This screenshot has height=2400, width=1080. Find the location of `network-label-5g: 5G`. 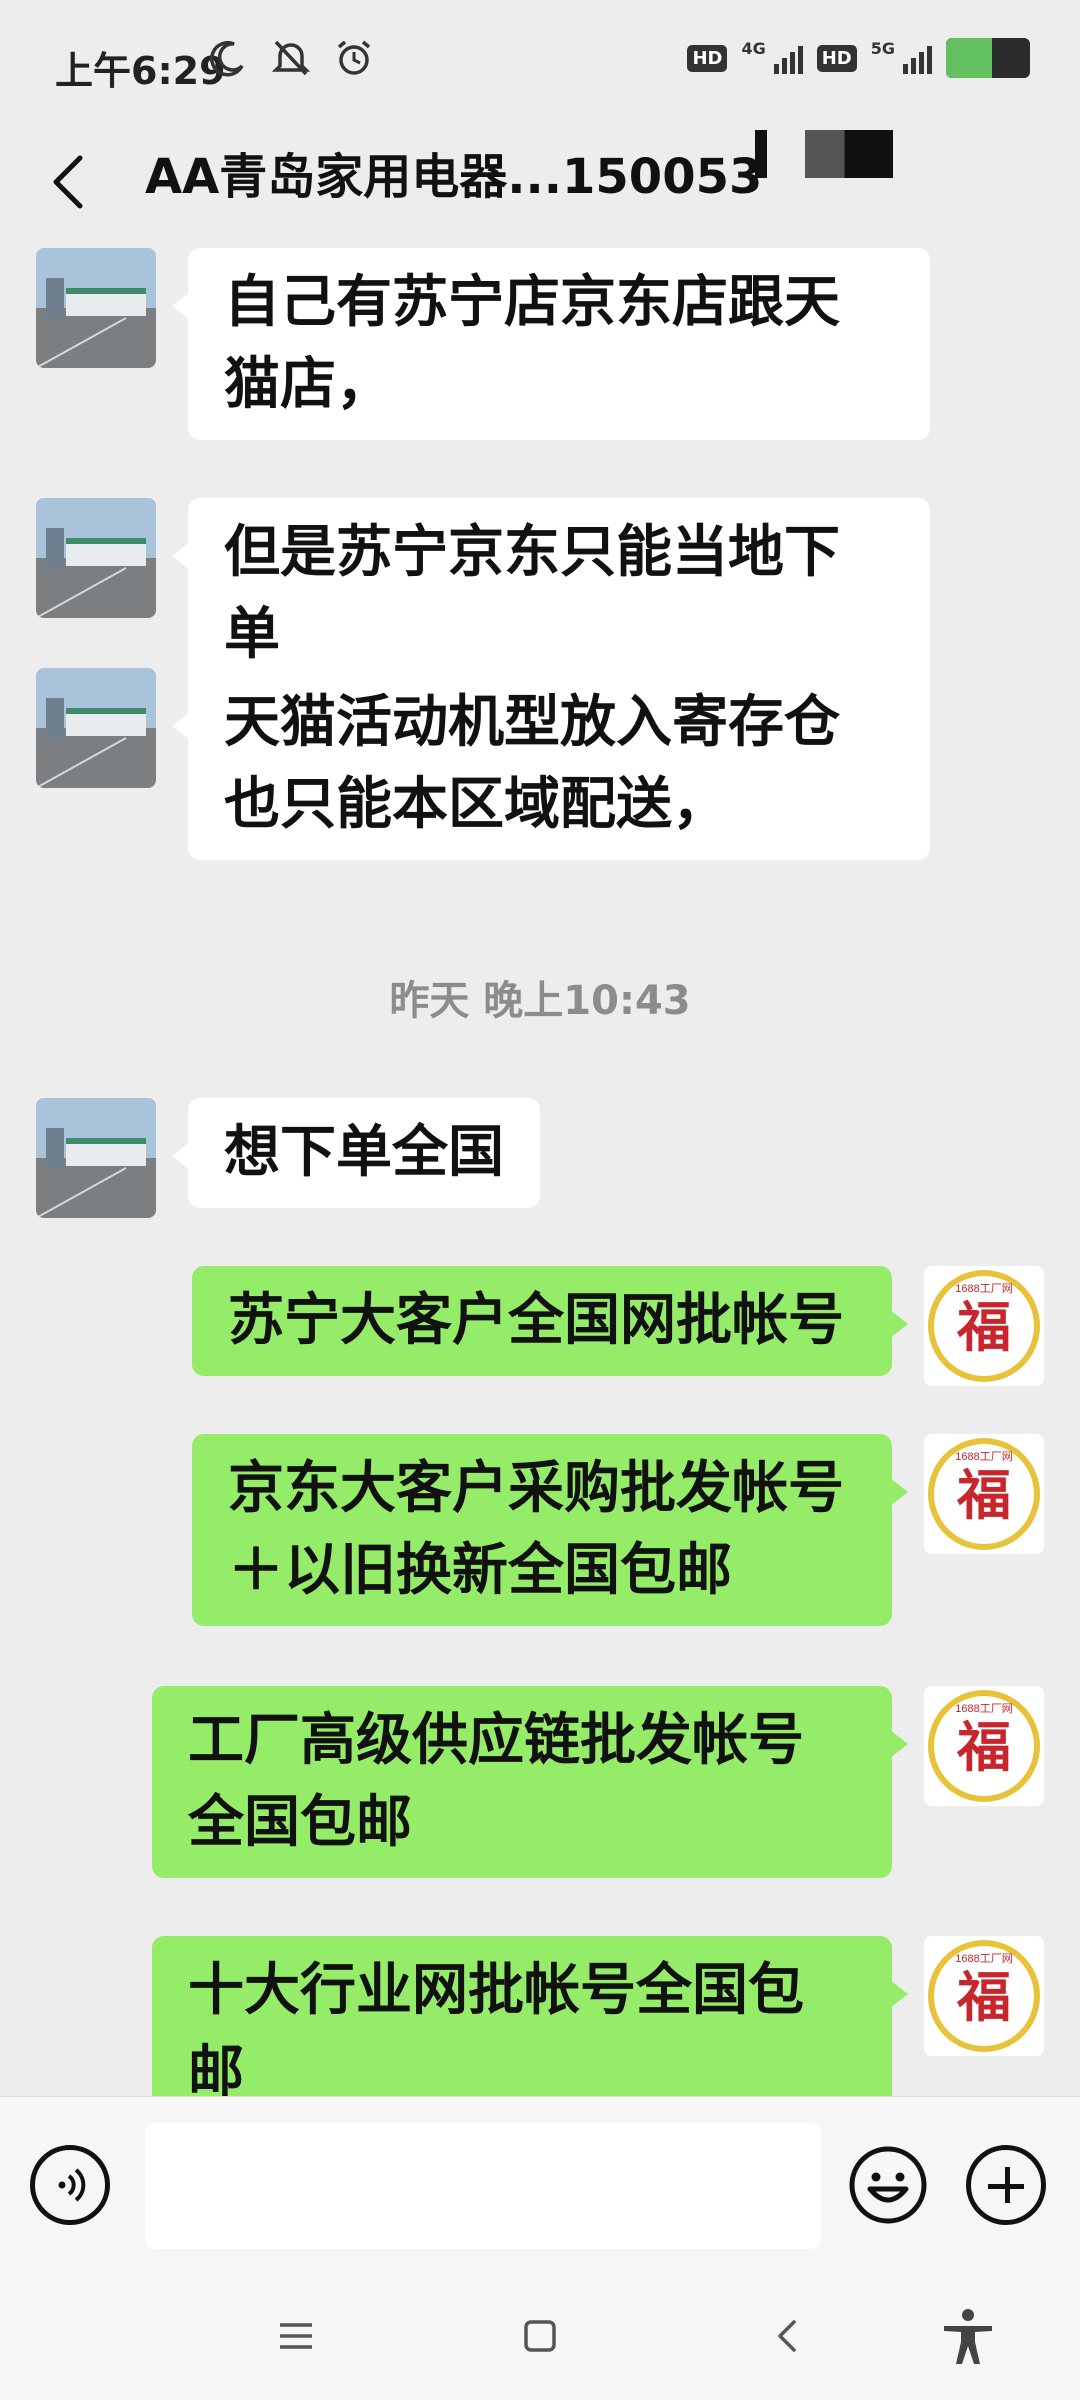

network-label-5g: 5G is located at coordinates (882, 48).